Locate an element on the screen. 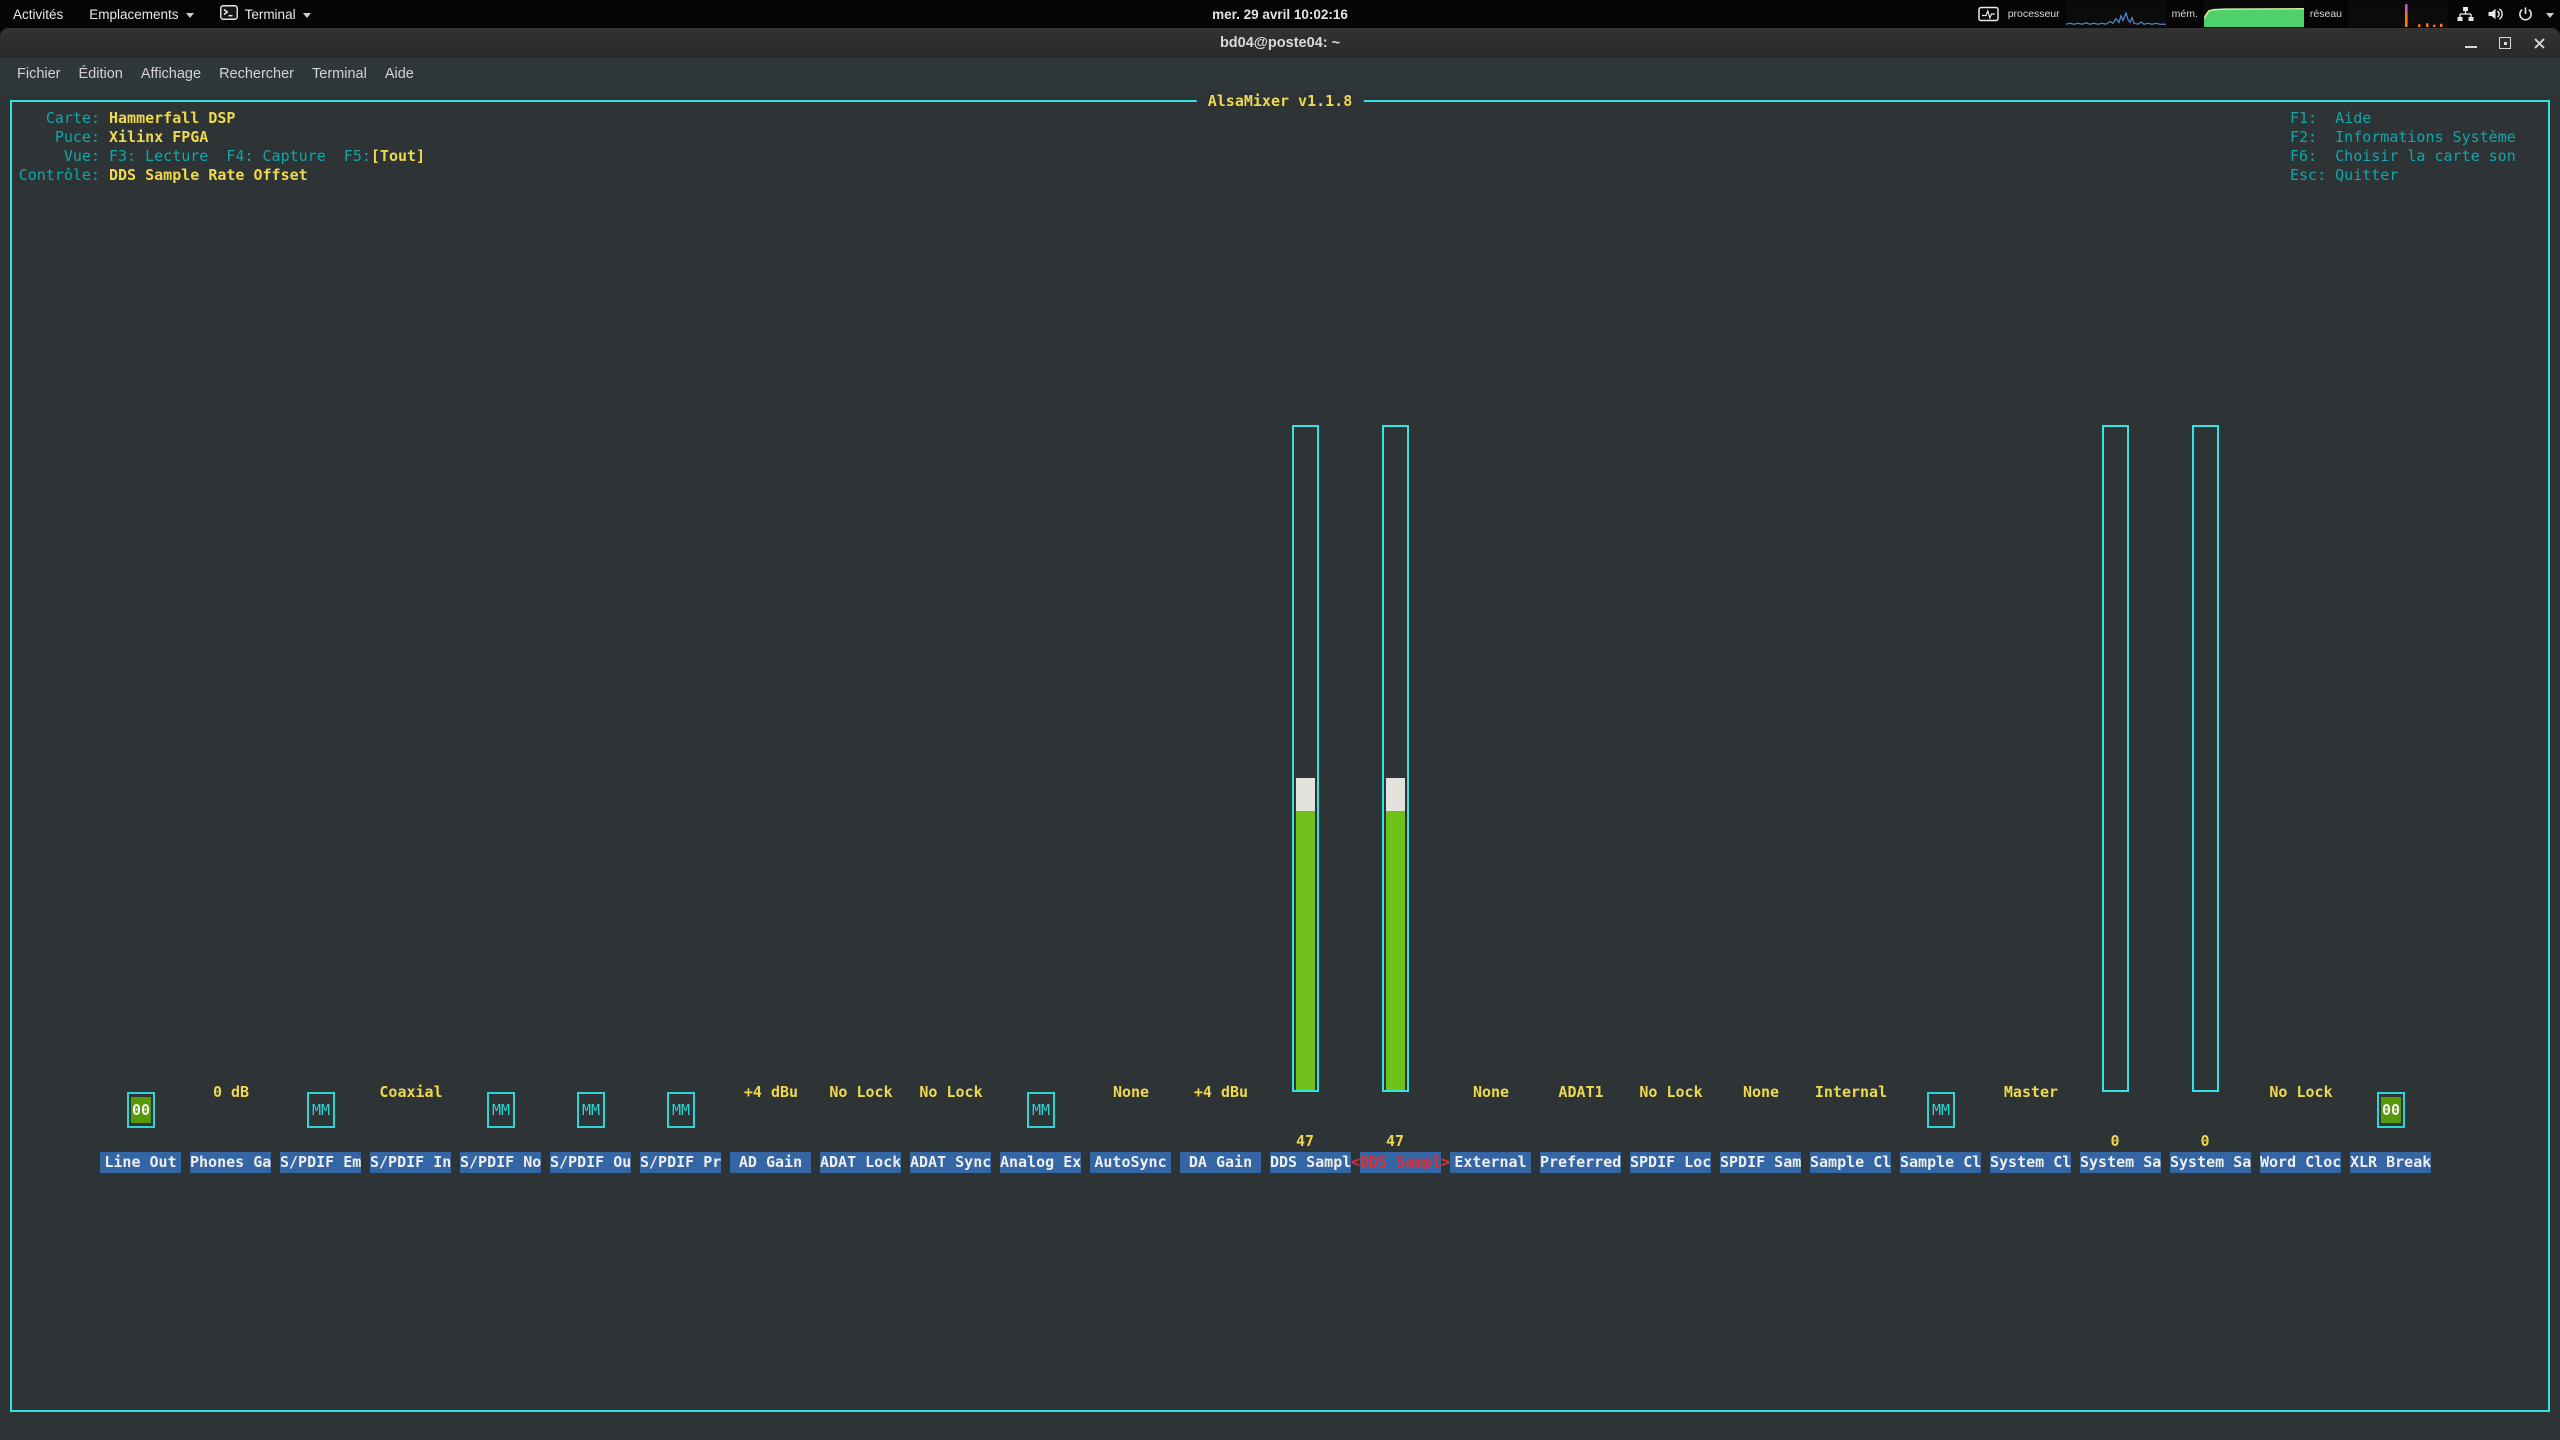 The image size is (2560, 1440). menubar-item-affichage: Affichage is located at coordinates (171, 74).